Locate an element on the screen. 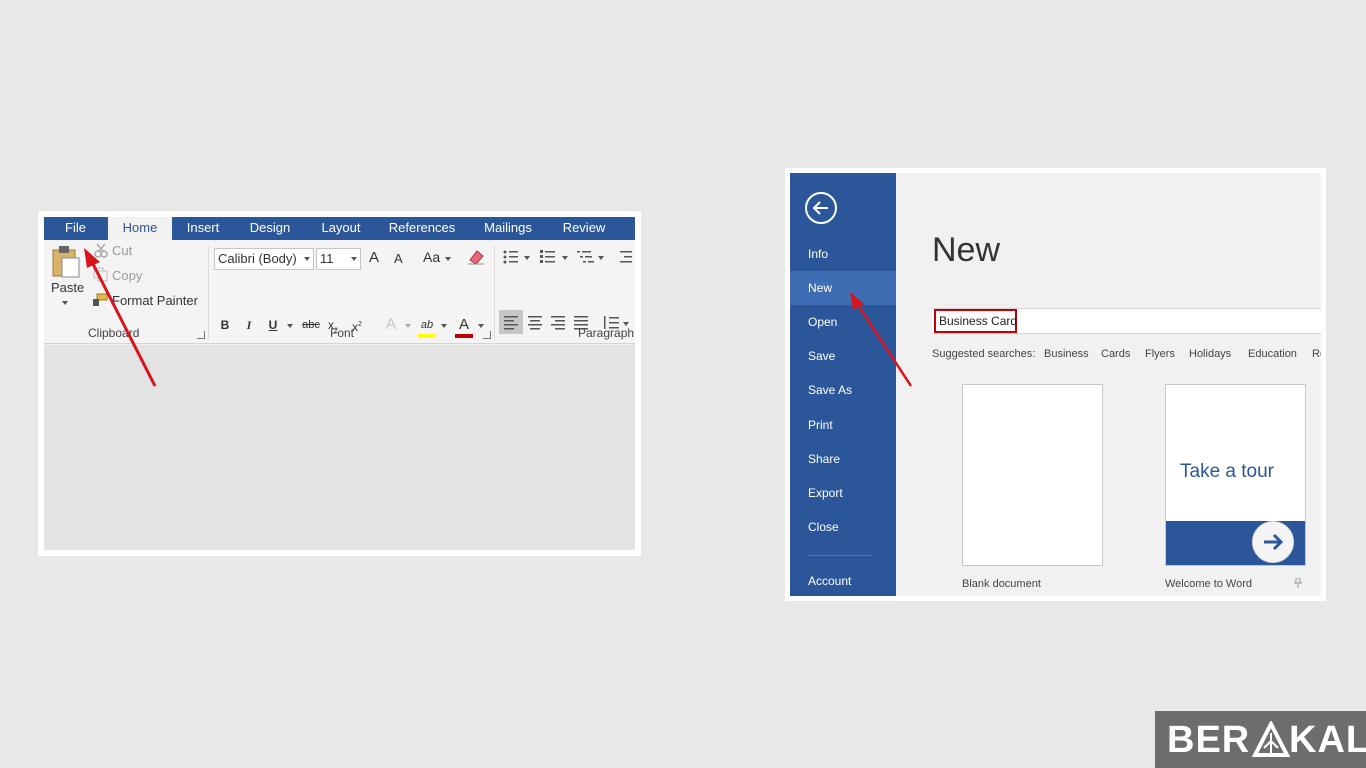  tab-design: Design is located at coordinates (270, 228).